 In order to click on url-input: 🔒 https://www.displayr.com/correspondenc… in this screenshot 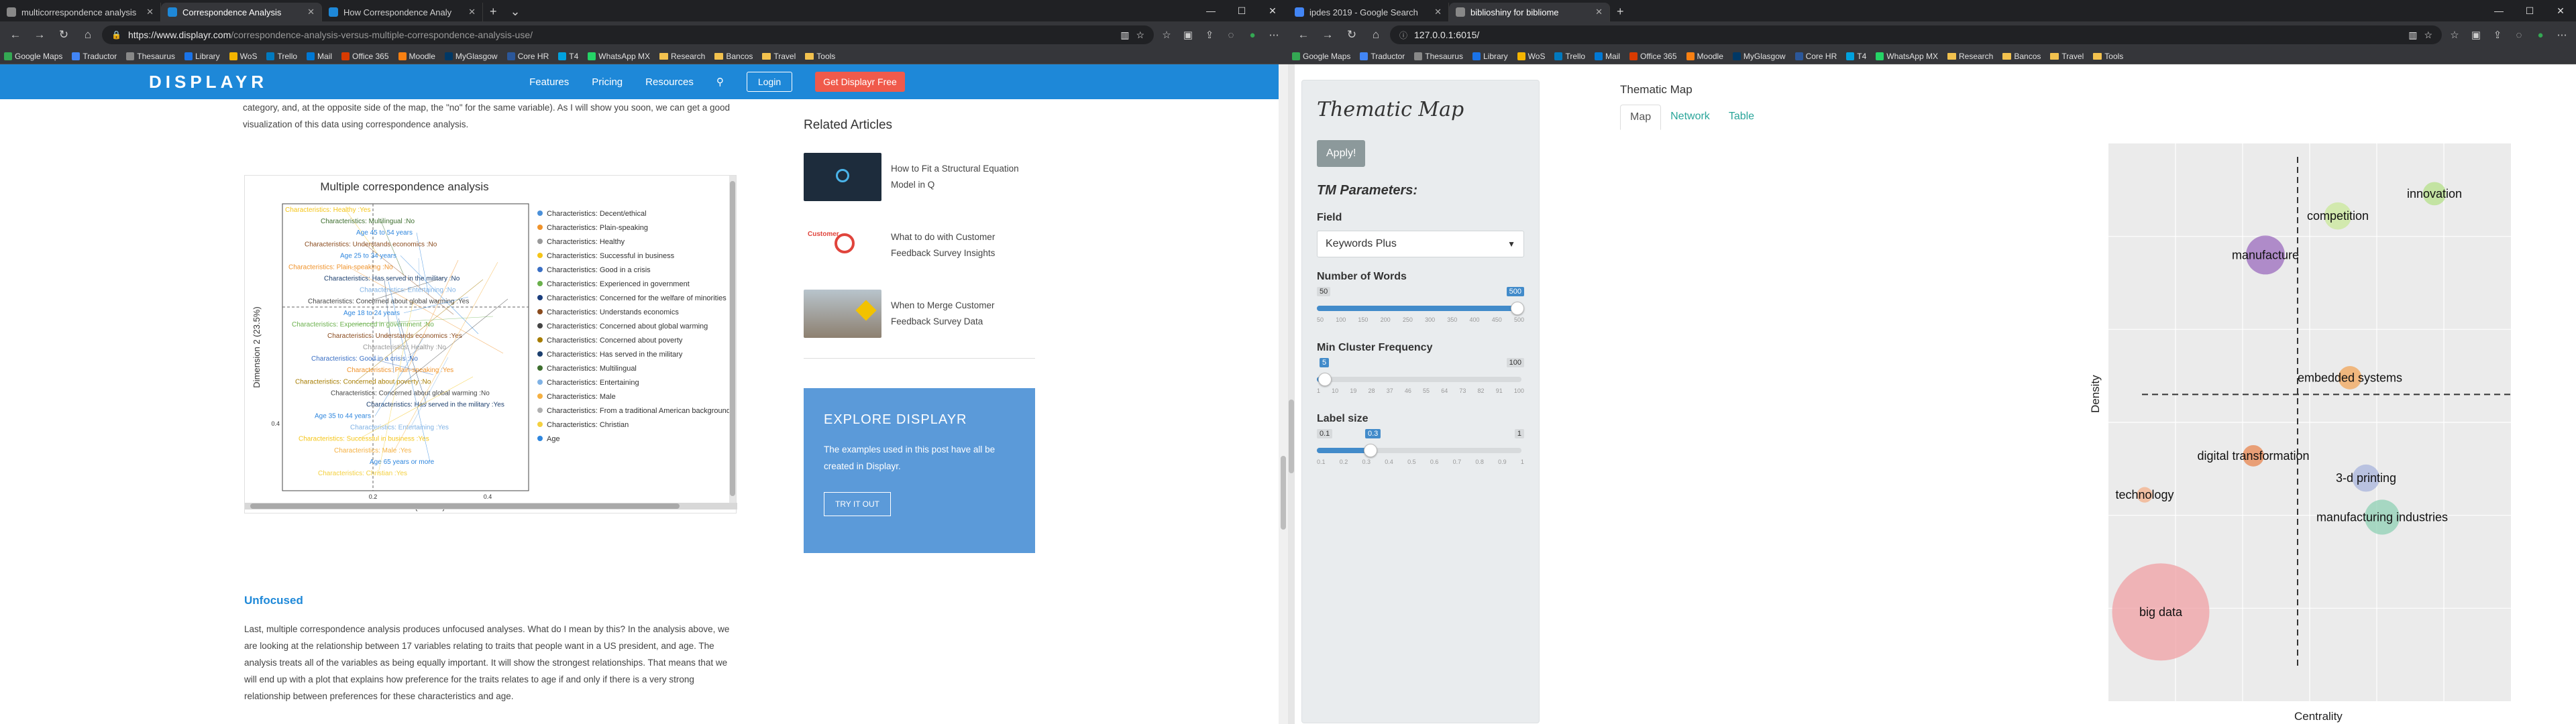, I will do `click(628, 34)`.